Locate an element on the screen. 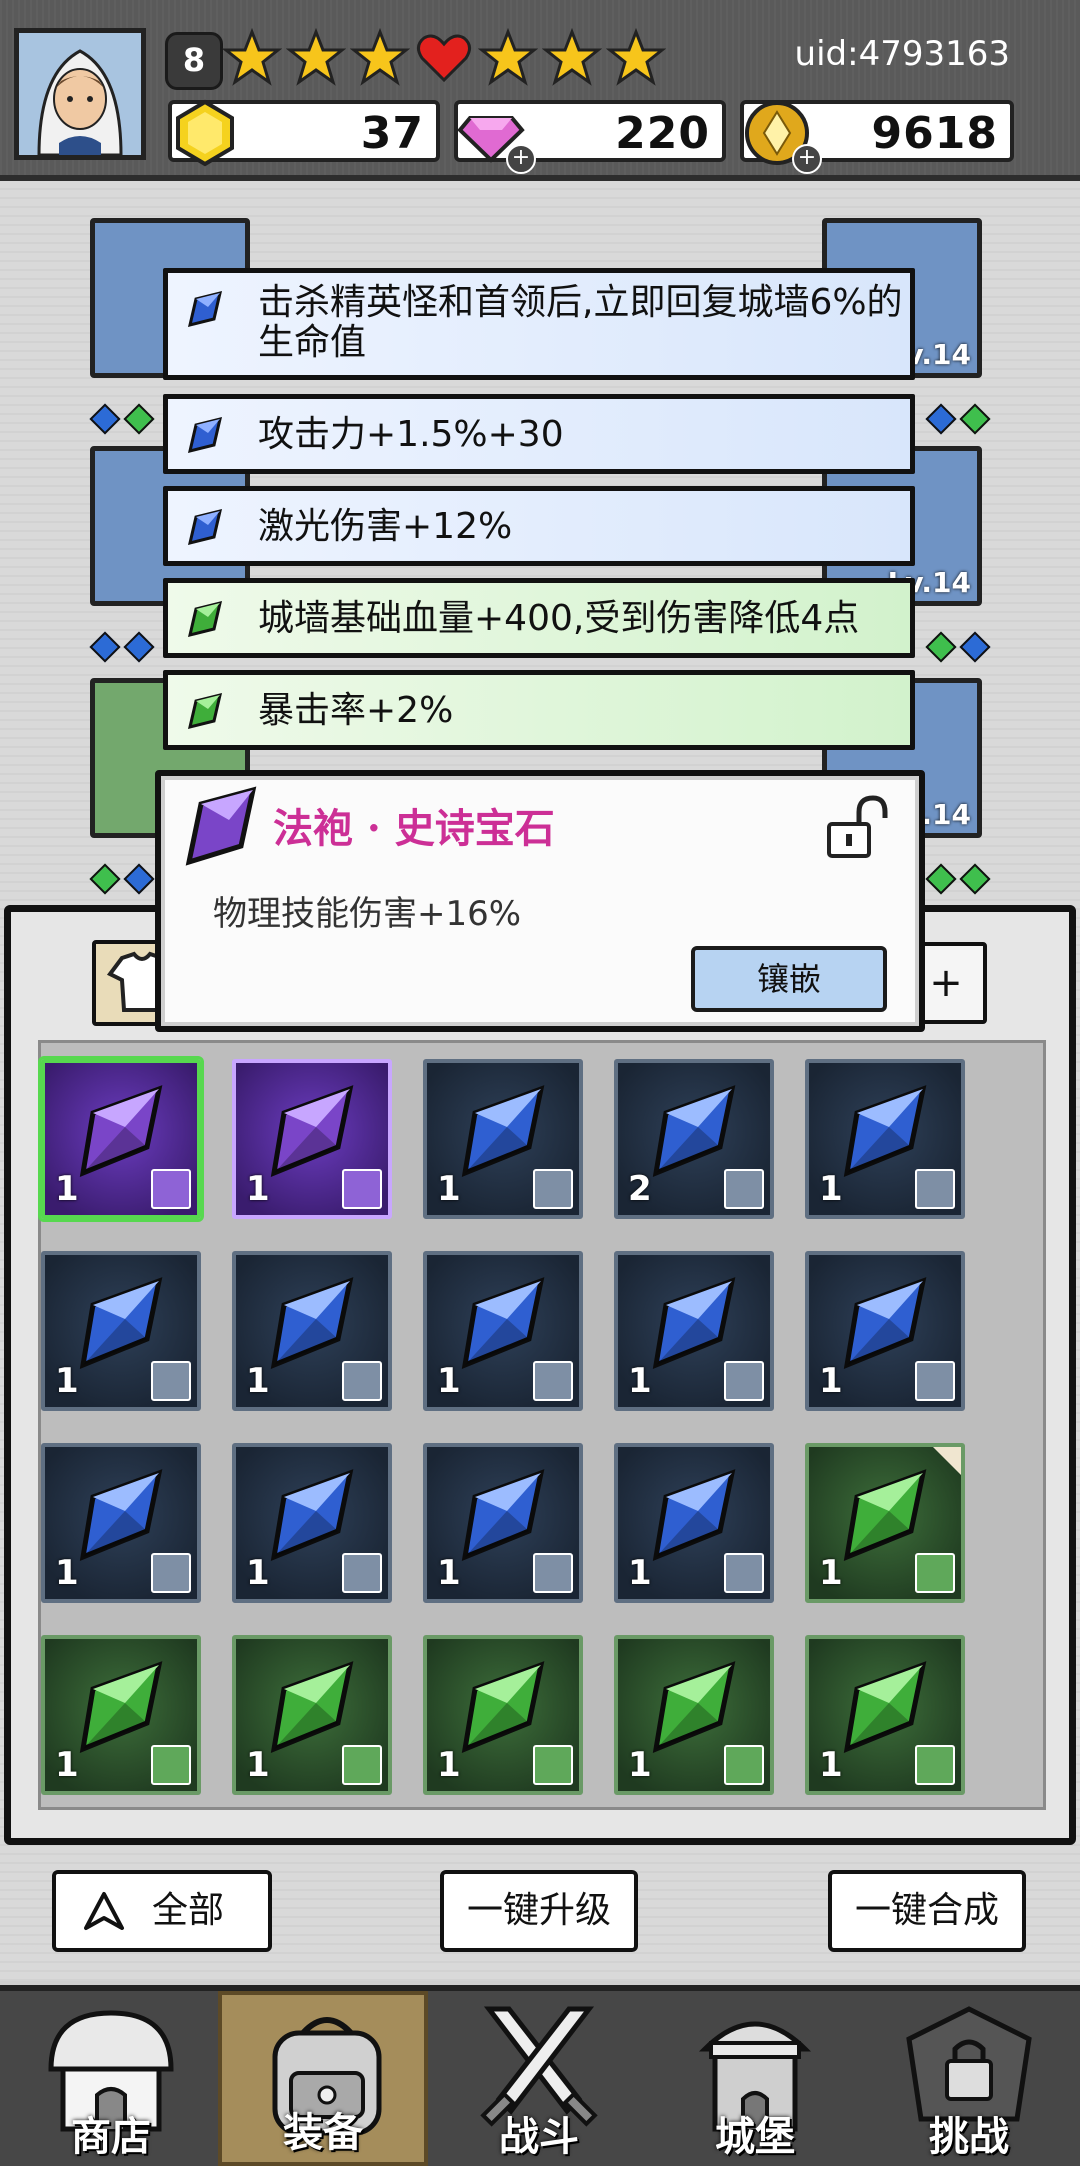 The width and height of the screenshot is (1080, 2166). attribute-row: 攻击力+1.5%+30 is located at coordinates (539, 434).